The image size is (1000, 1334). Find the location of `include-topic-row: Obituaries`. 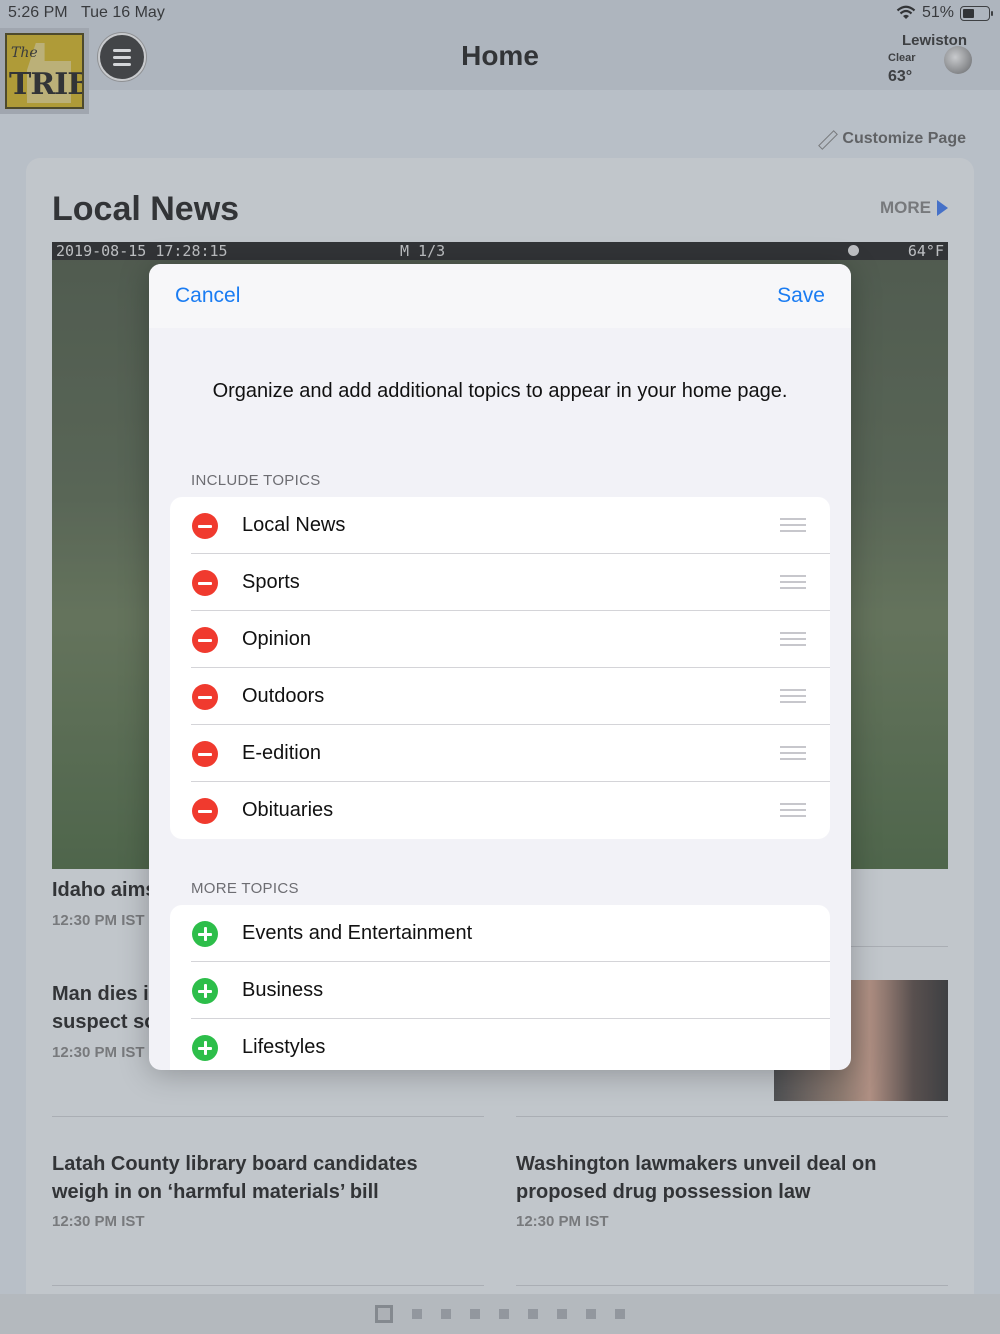

include-topic-row: Obituaries is located at coordinates (500, 810).